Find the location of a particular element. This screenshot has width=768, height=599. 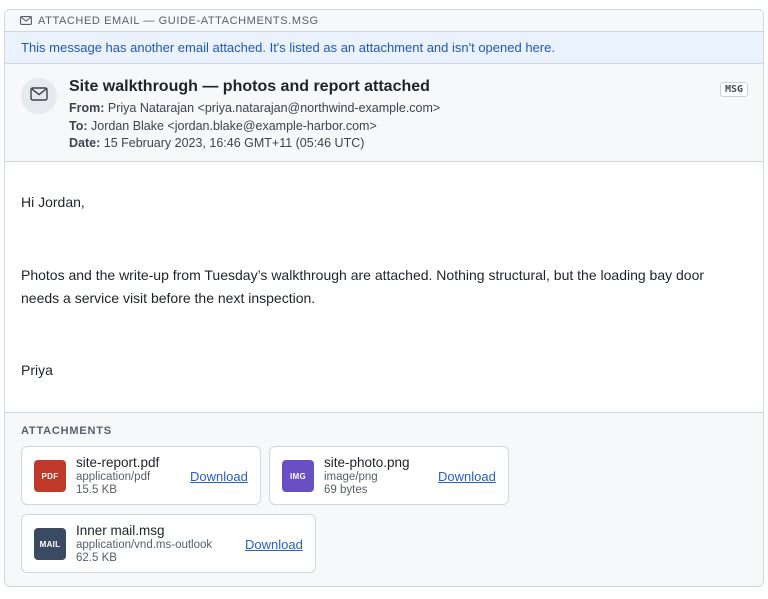

image-file-icon: IMG is located at coordinates (298, 476).